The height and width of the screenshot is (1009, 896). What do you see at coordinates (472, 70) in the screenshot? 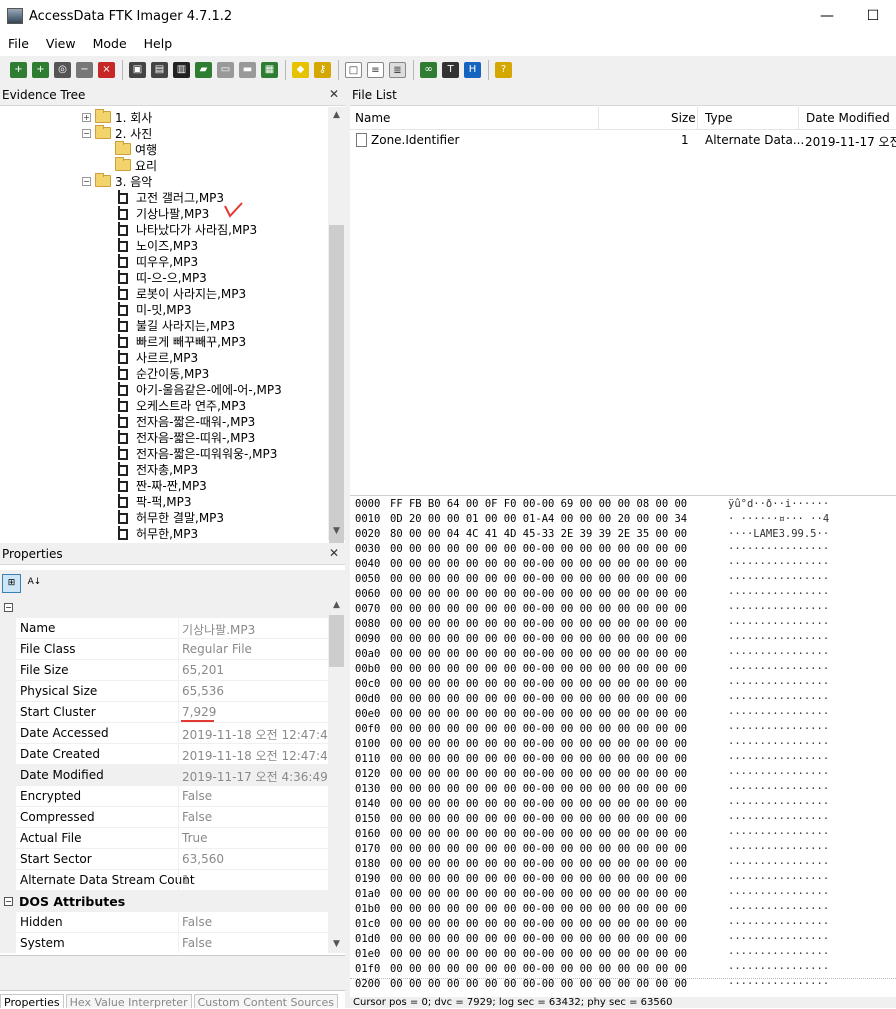
I see `hex-view-icon: H` at bounding box center [472, 70].